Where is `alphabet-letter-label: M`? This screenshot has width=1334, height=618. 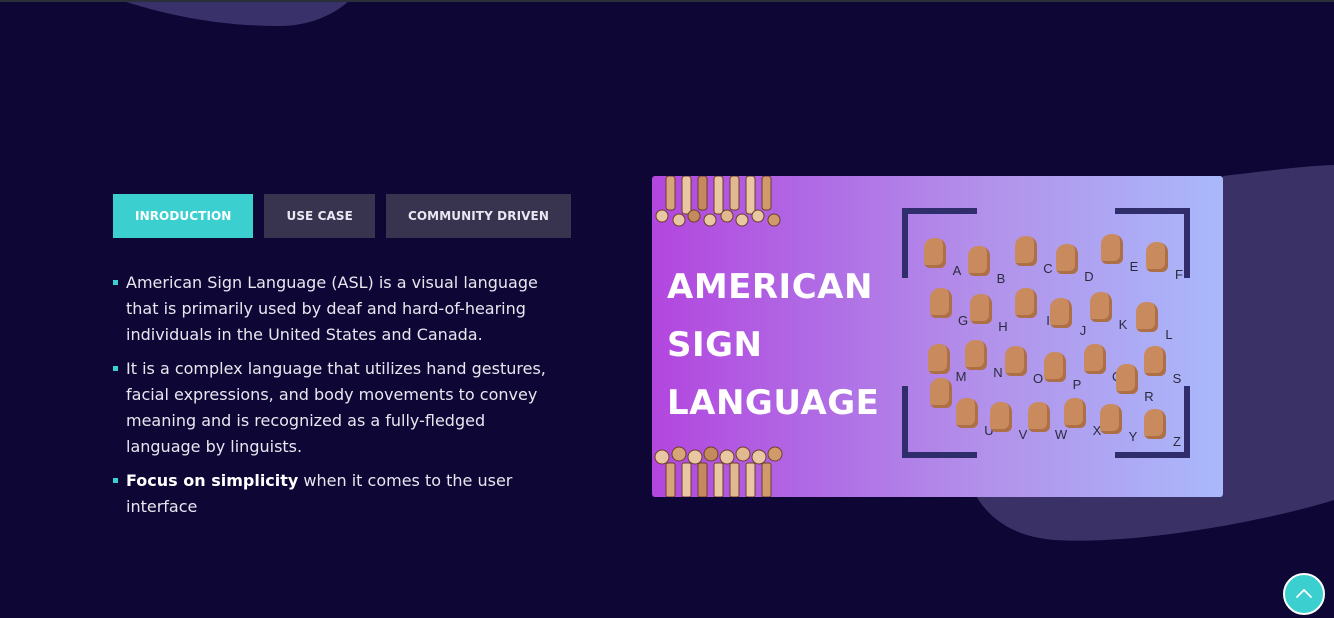
alphabet-letter-label: M is located at coordinates (961, 376).